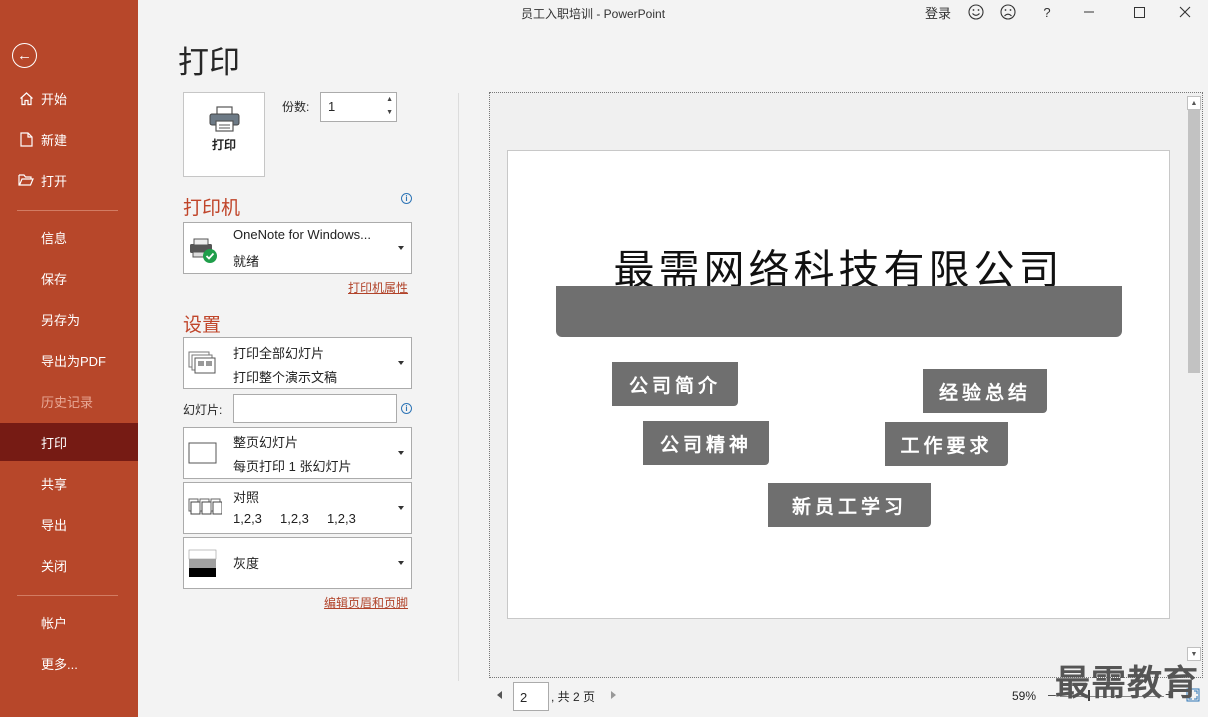 This screenshot has width=1208, height=717. What do you see at coordinates (673, 12) in the screenshot?
I see `title-bar: 员工入职培训 - PowerPoint 登录 ?` at bounding box center [673, 12].